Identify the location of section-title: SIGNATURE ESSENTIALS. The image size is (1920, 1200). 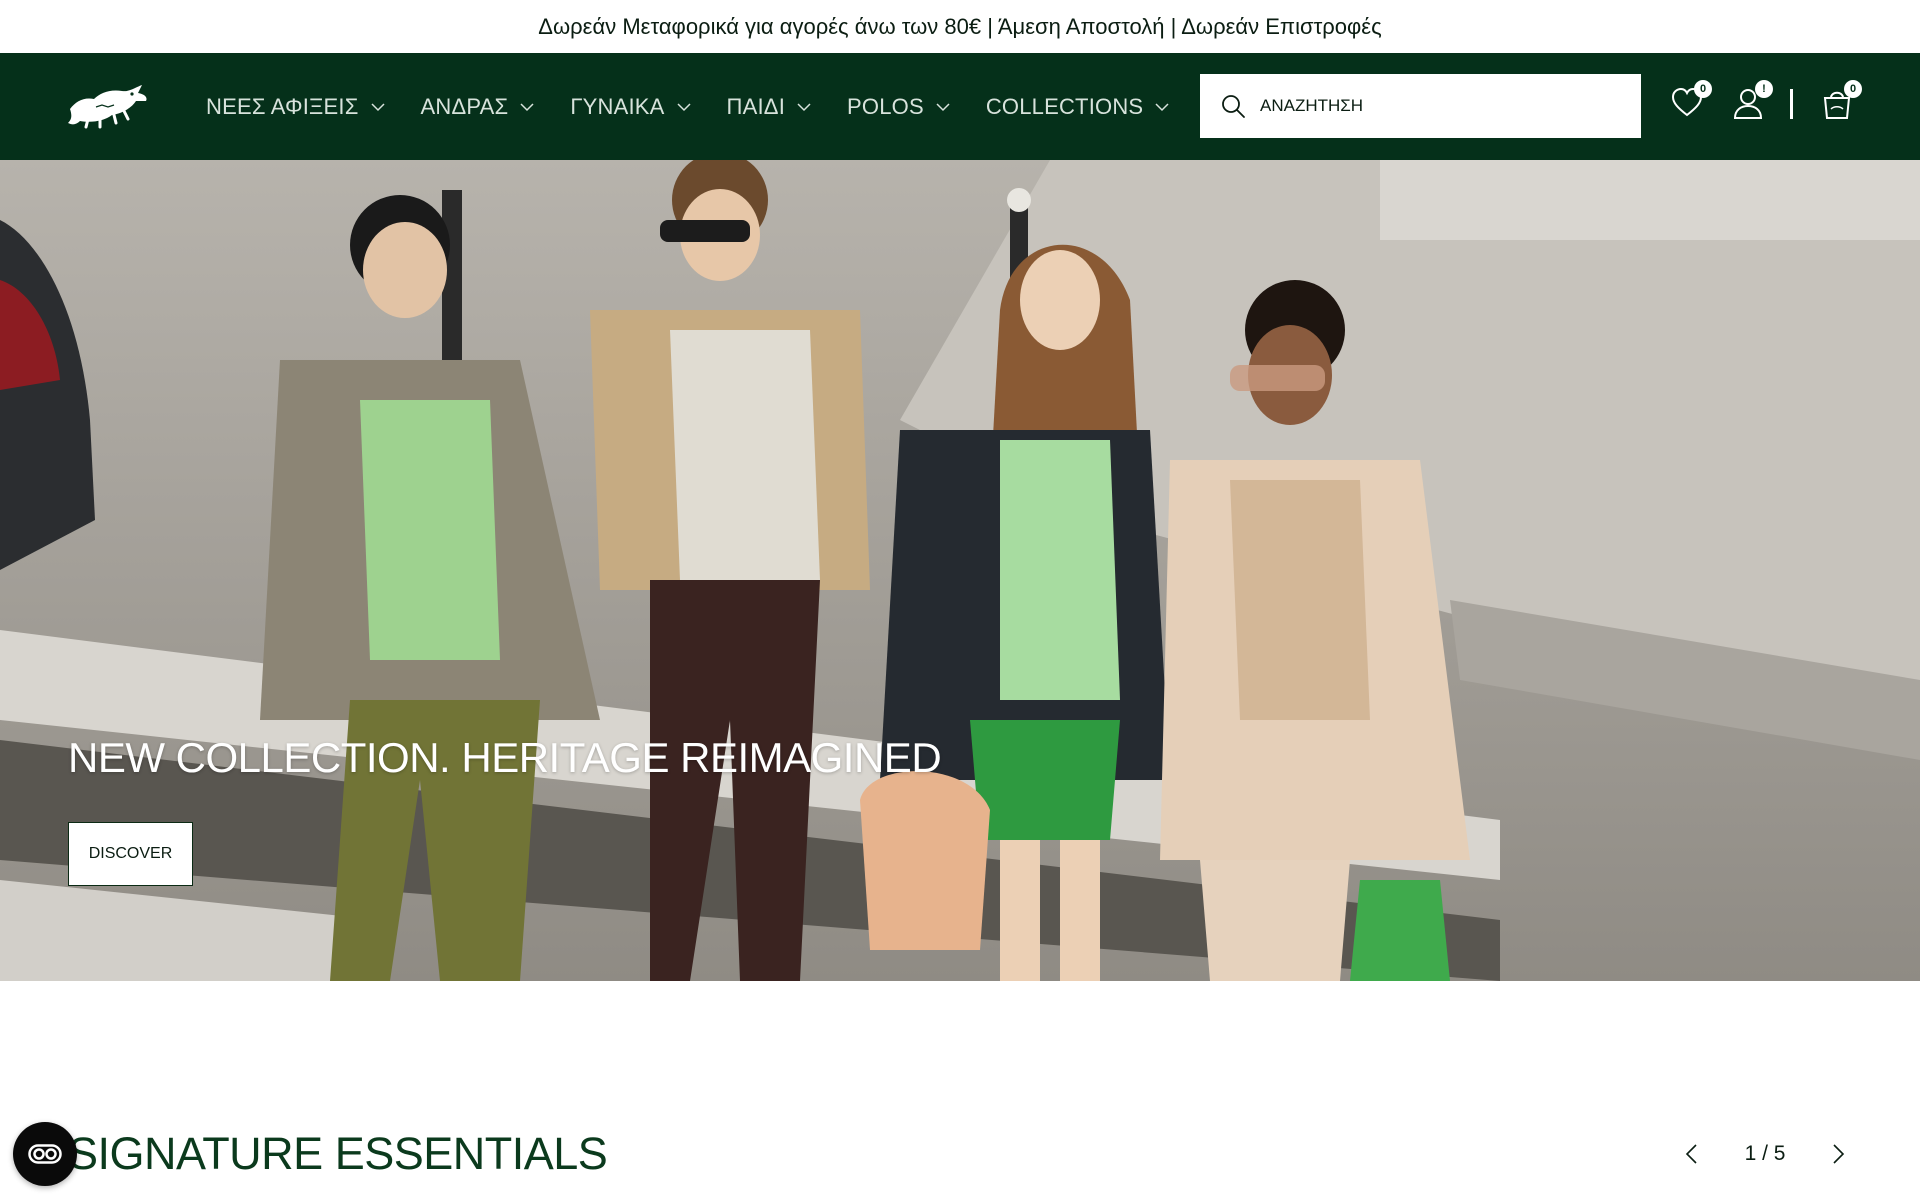
(338, 1153).